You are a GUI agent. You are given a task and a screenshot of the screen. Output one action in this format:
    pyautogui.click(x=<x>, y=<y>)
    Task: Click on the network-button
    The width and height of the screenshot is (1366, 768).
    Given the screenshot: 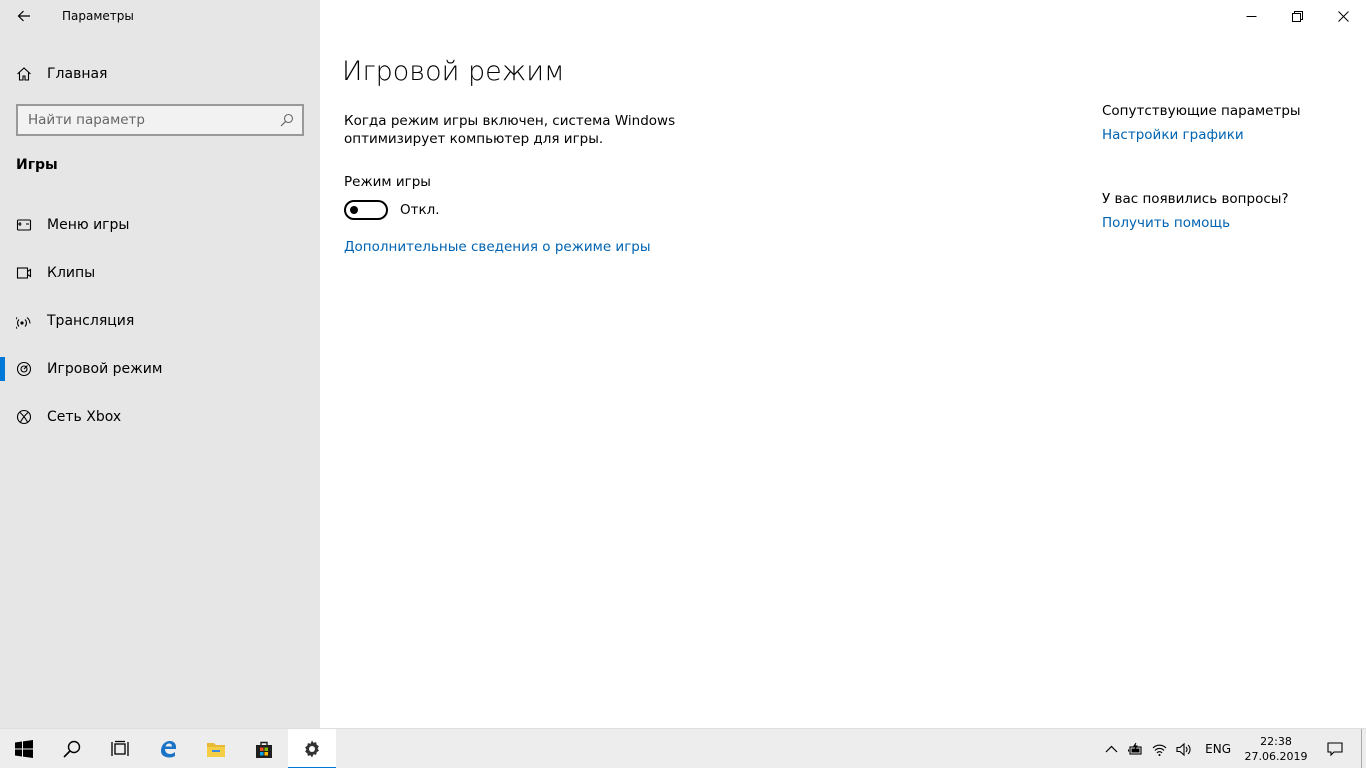 What is the action you would take?
    pyautogui.click(x=1159, y=748)
    